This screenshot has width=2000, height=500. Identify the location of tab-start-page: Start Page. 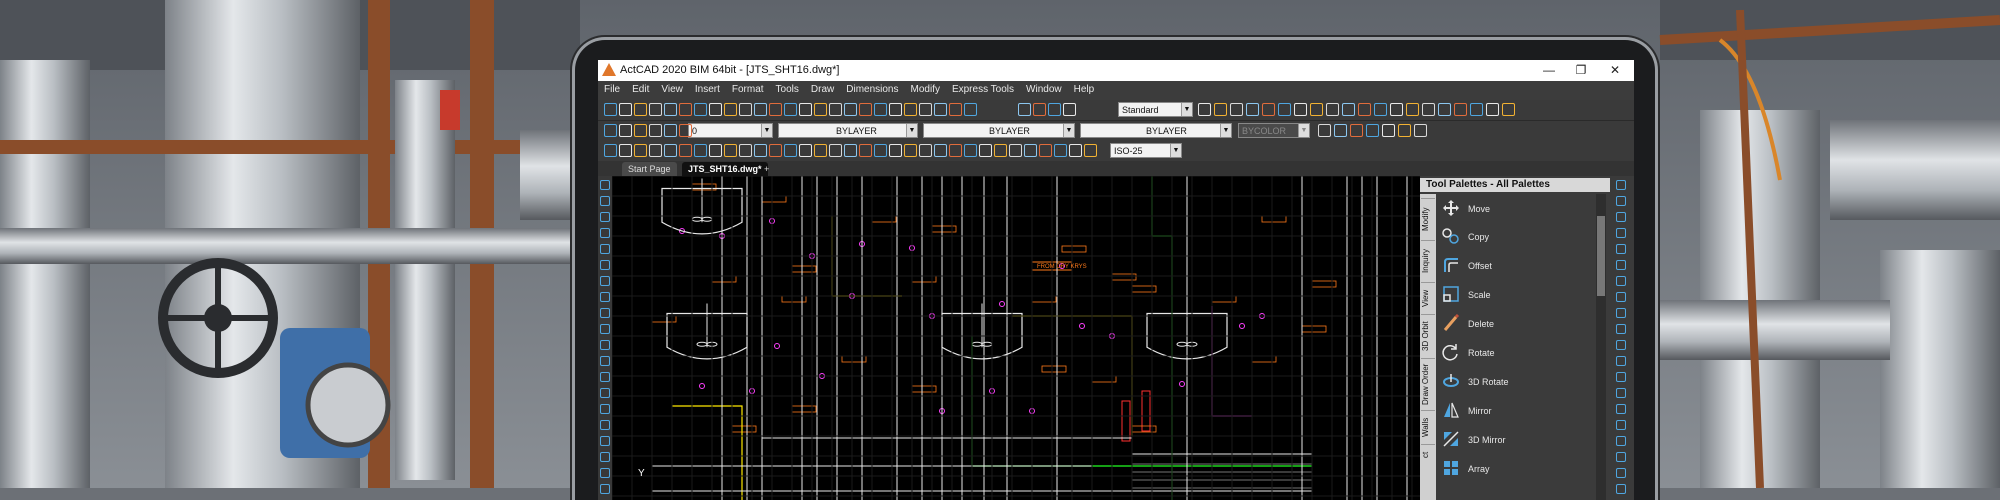
(649, 169).